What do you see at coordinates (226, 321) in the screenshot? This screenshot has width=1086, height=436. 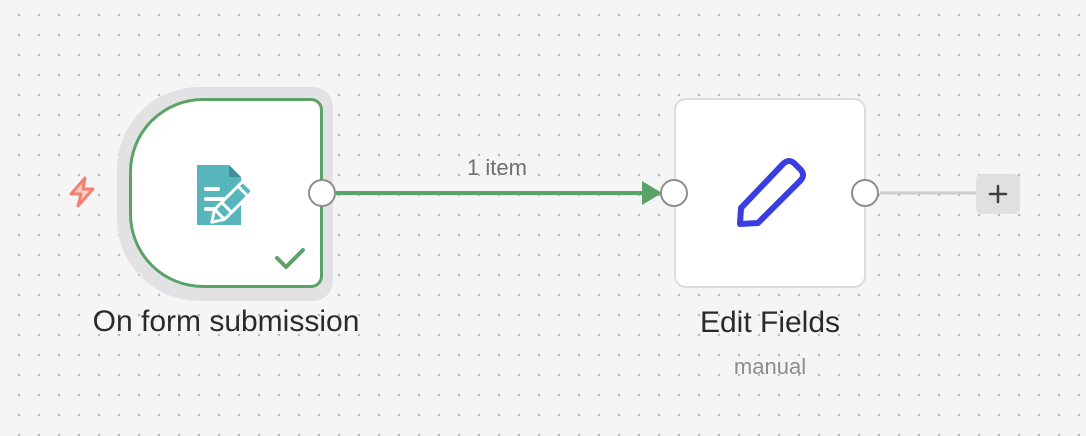 I see `node-title: On form submission` at bounding box center [226, 321].